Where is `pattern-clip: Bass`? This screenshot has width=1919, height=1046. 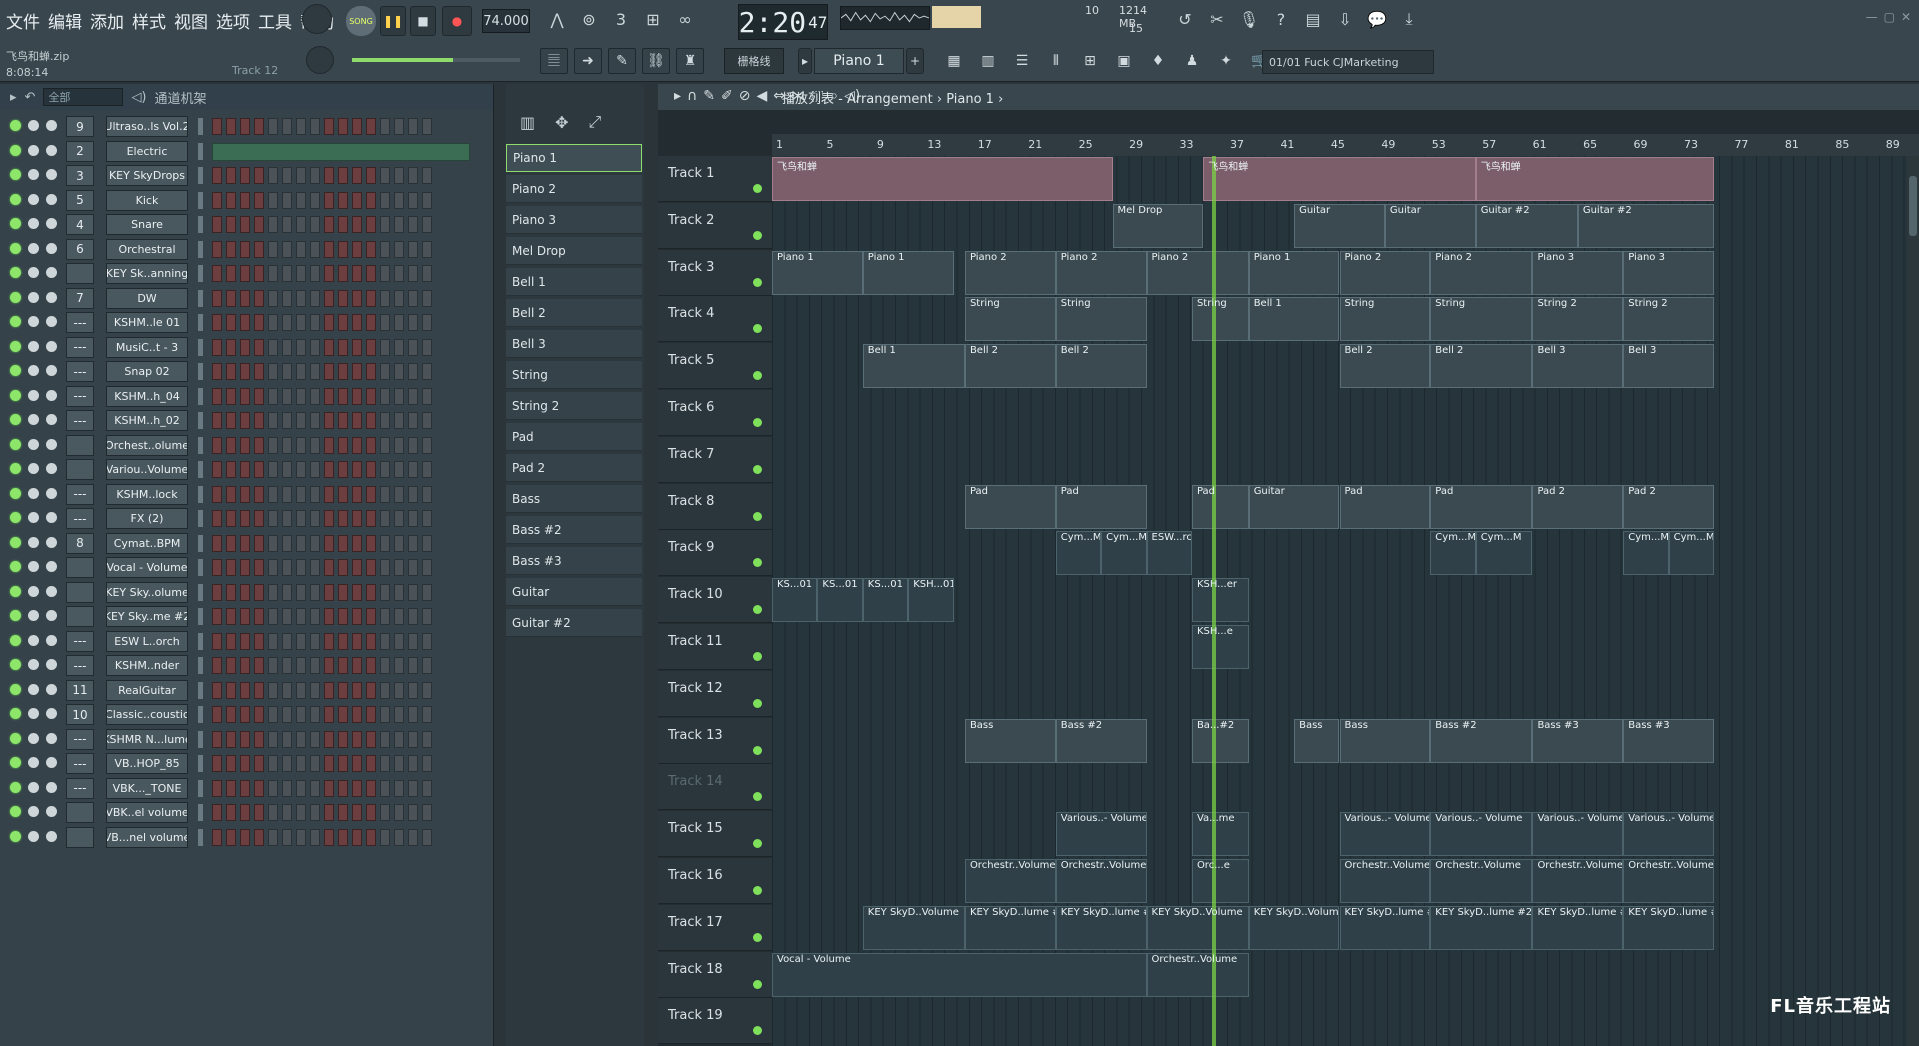 pattern-clip: Bass is located at coordinates (1010, 740).